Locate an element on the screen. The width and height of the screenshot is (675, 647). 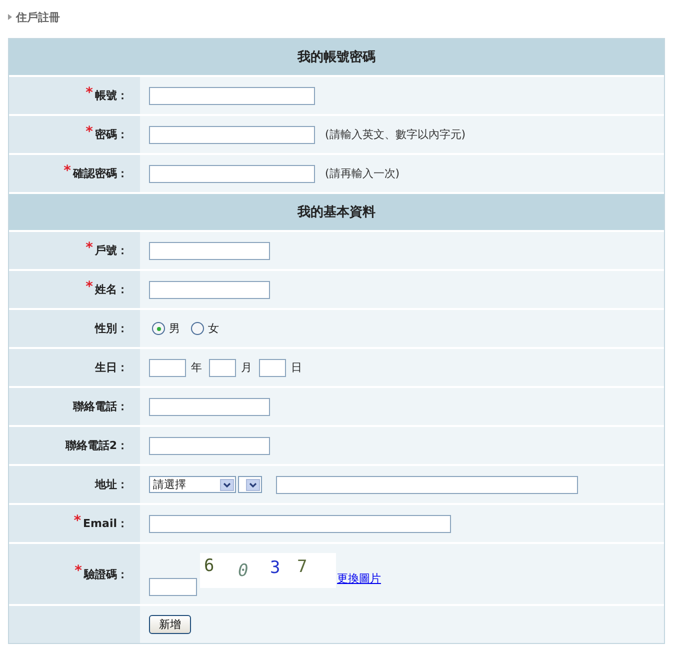
captcha-field is located at coordinates (173, 587).